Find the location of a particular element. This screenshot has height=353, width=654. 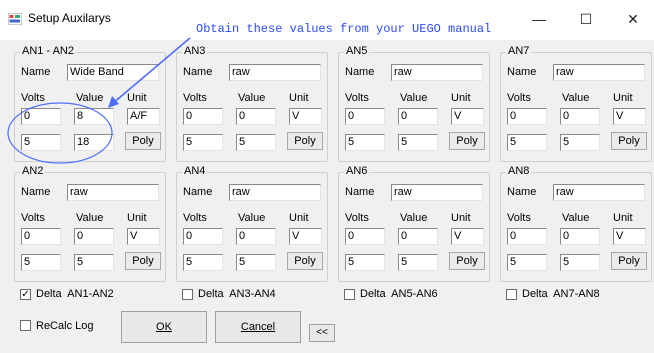

annotation-overlay is located at coordinates (99, 100).